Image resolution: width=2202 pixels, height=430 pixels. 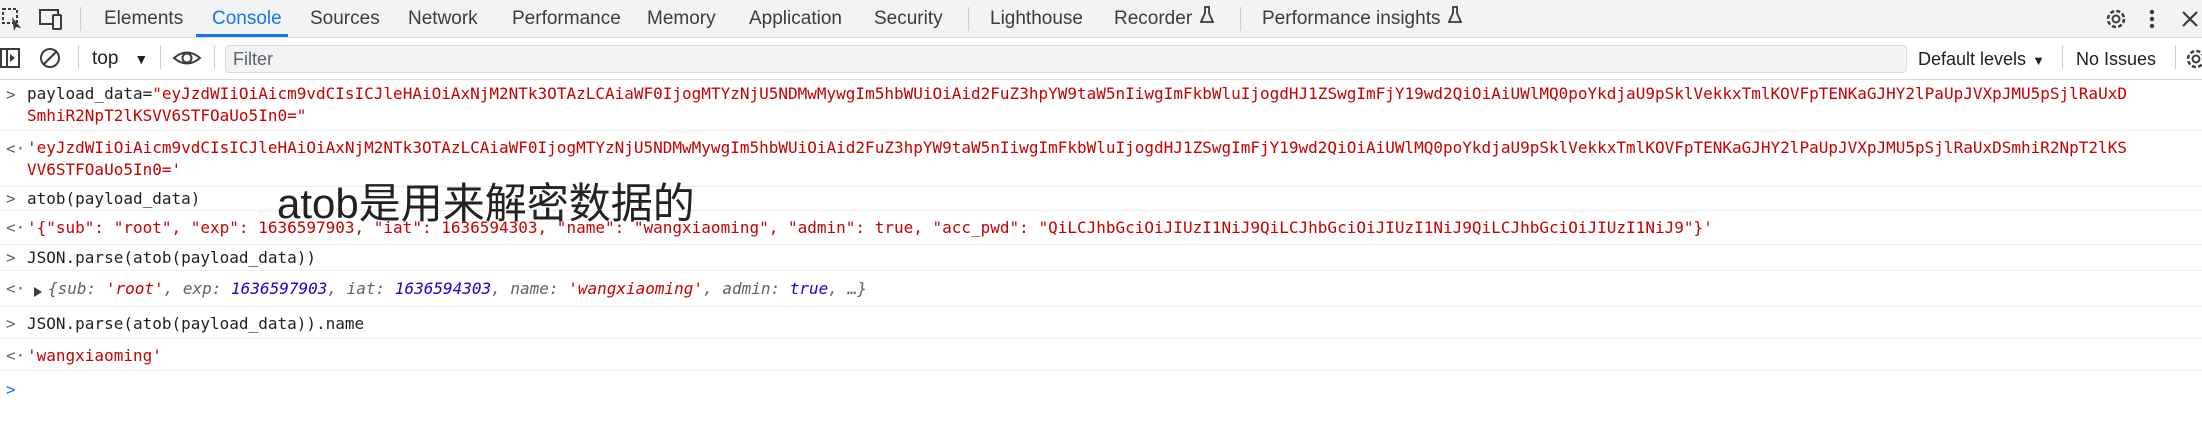 What do you see at coordinates (134, 288) in the screenshot?
I see `object-value: 'root'` at bounding box center [134, 288].